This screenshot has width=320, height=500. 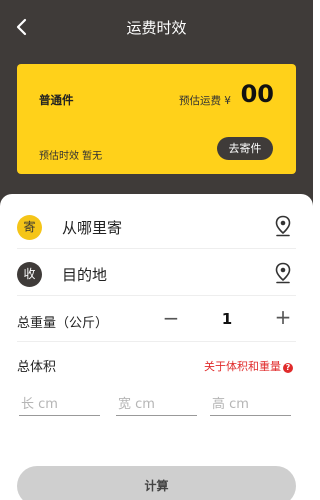 What do you see at coordinates (37, 367) in the screenshot?
I see `total-volume-label: 总体积` at bounding box center [37, 367].